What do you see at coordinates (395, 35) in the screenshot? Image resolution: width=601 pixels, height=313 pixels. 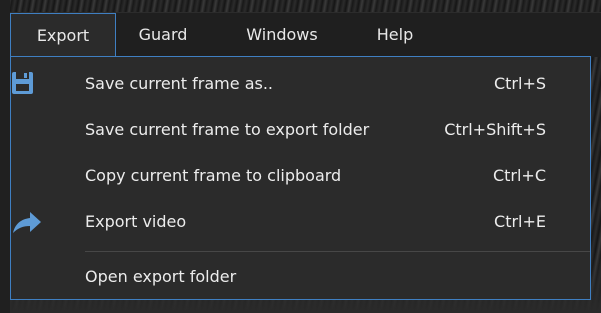 I see `menu-help: Help` at bounding box center [395, 35].